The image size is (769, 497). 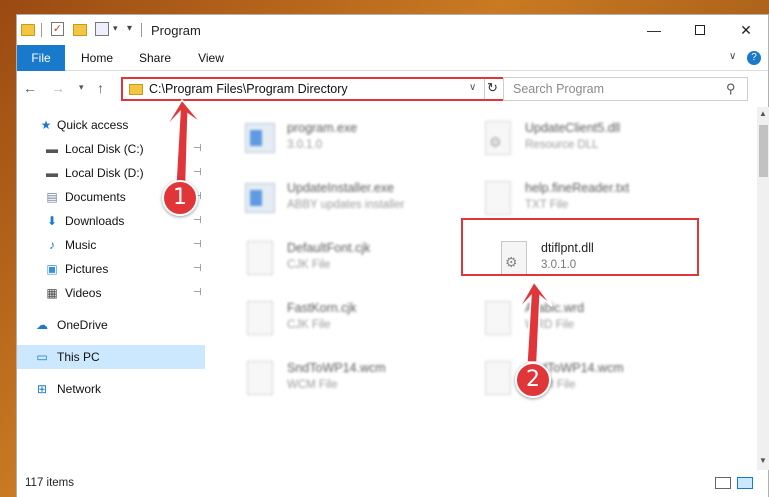 I want to click on properties-check-icon: ✓, so click(x=57, y=29).